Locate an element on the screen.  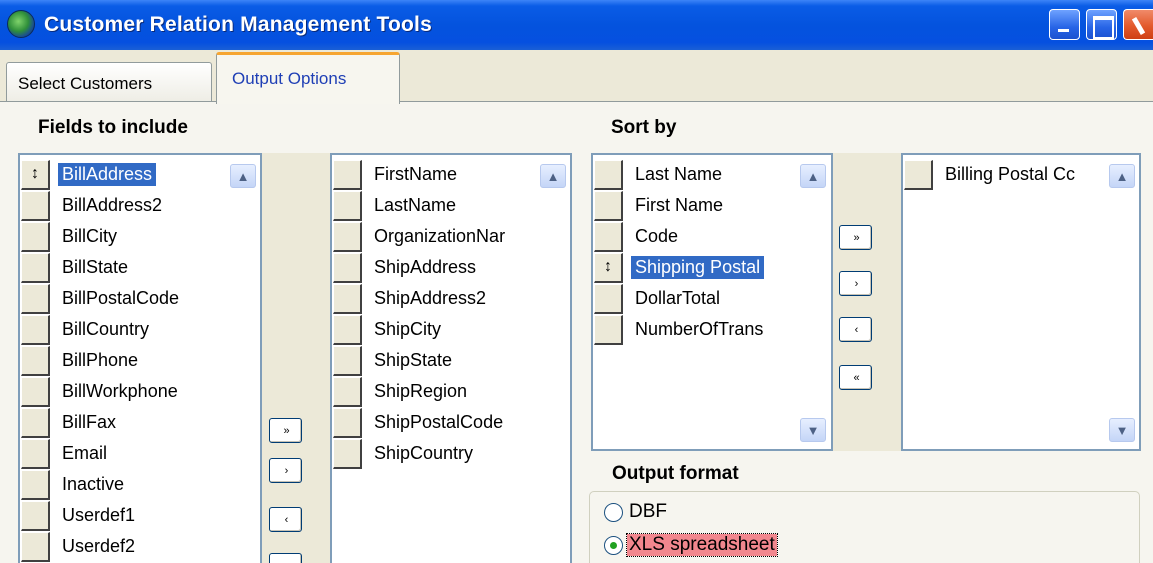
radio-dbf: DBF is located at coordinates (636, 512).